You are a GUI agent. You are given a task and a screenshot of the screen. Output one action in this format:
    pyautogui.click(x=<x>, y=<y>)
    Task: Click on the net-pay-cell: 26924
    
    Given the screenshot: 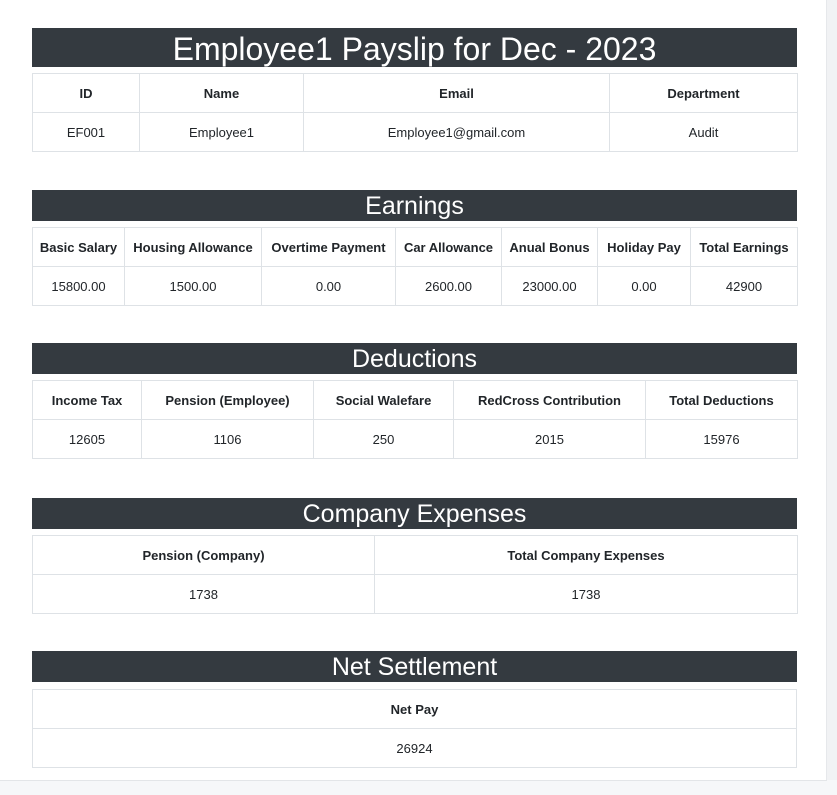 What is the action you would take?
    pyautogui.click(x=414, y=748)
    